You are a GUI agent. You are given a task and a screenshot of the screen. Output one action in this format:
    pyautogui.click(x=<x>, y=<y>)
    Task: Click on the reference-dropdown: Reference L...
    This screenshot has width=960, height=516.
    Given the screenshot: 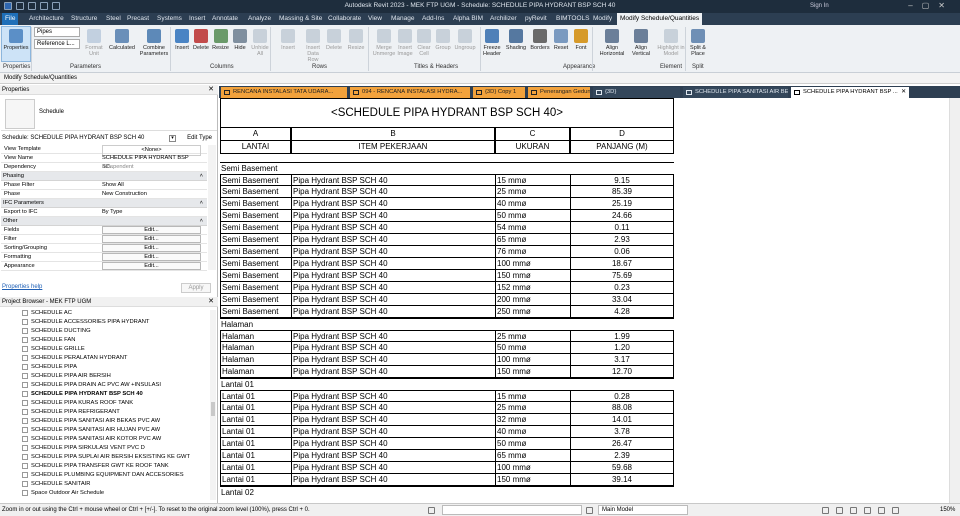 What is the action you would take?
    pyautogui.click(x=57, y=44)
    